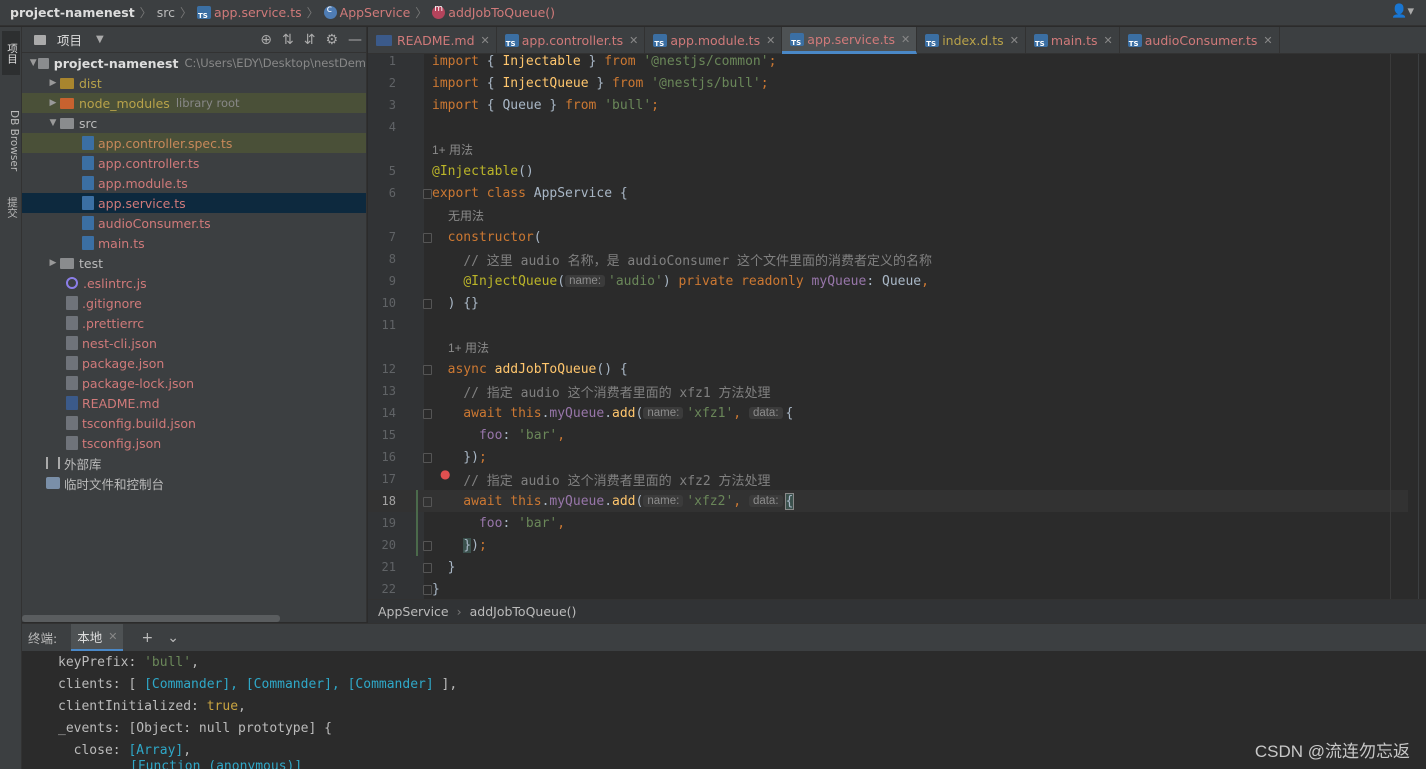 The width and height of the screenshot is (1426, 769). I want to click on nav-method: addJobToQueue(), so click(501, 12).